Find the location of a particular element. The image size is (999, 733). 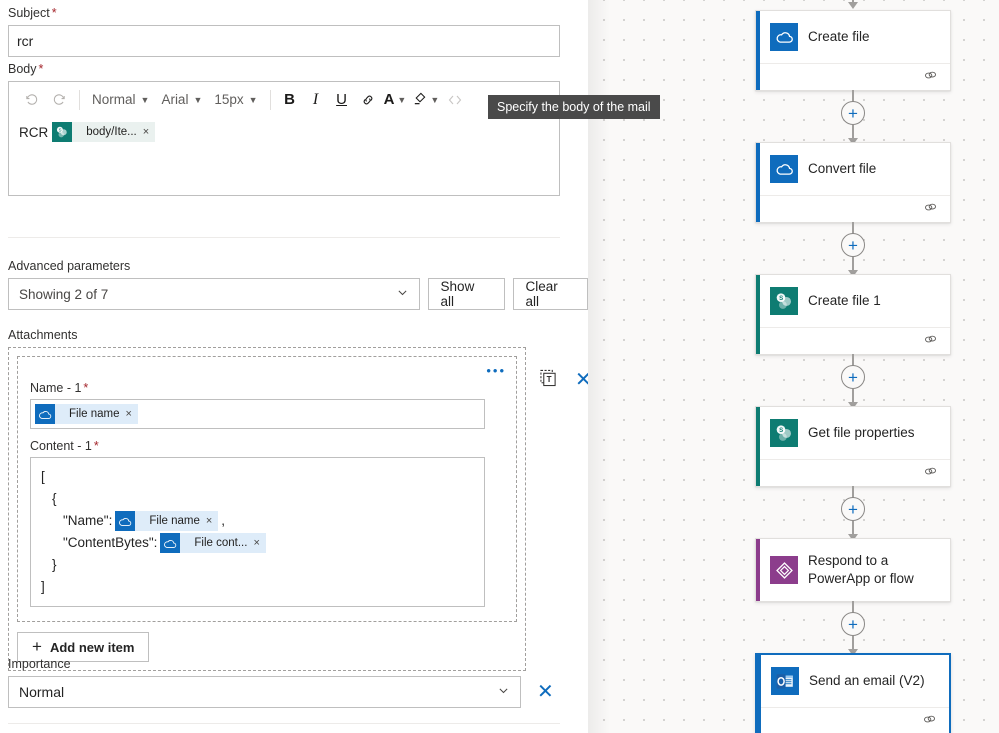

show-all-button: Show all is located at coordinates (466, 294).